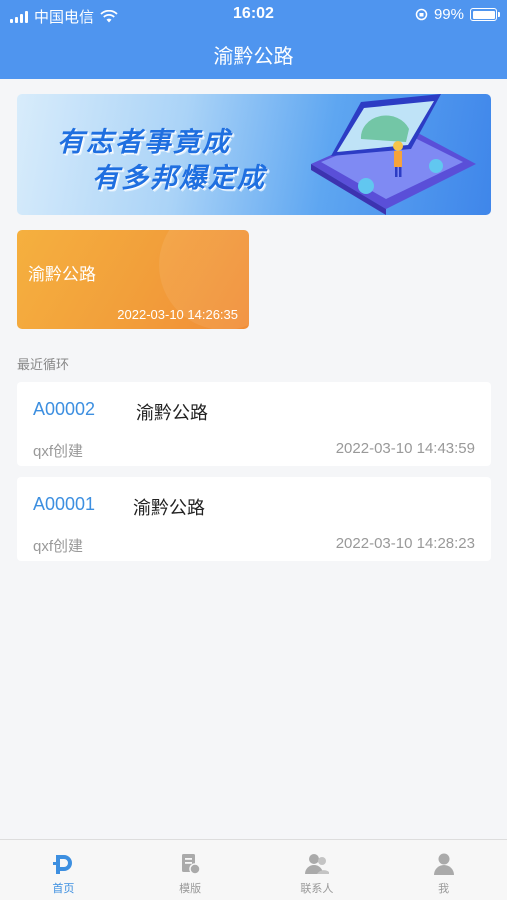  I want to click on recent-section-label: 最近循环, so click(43, 364).